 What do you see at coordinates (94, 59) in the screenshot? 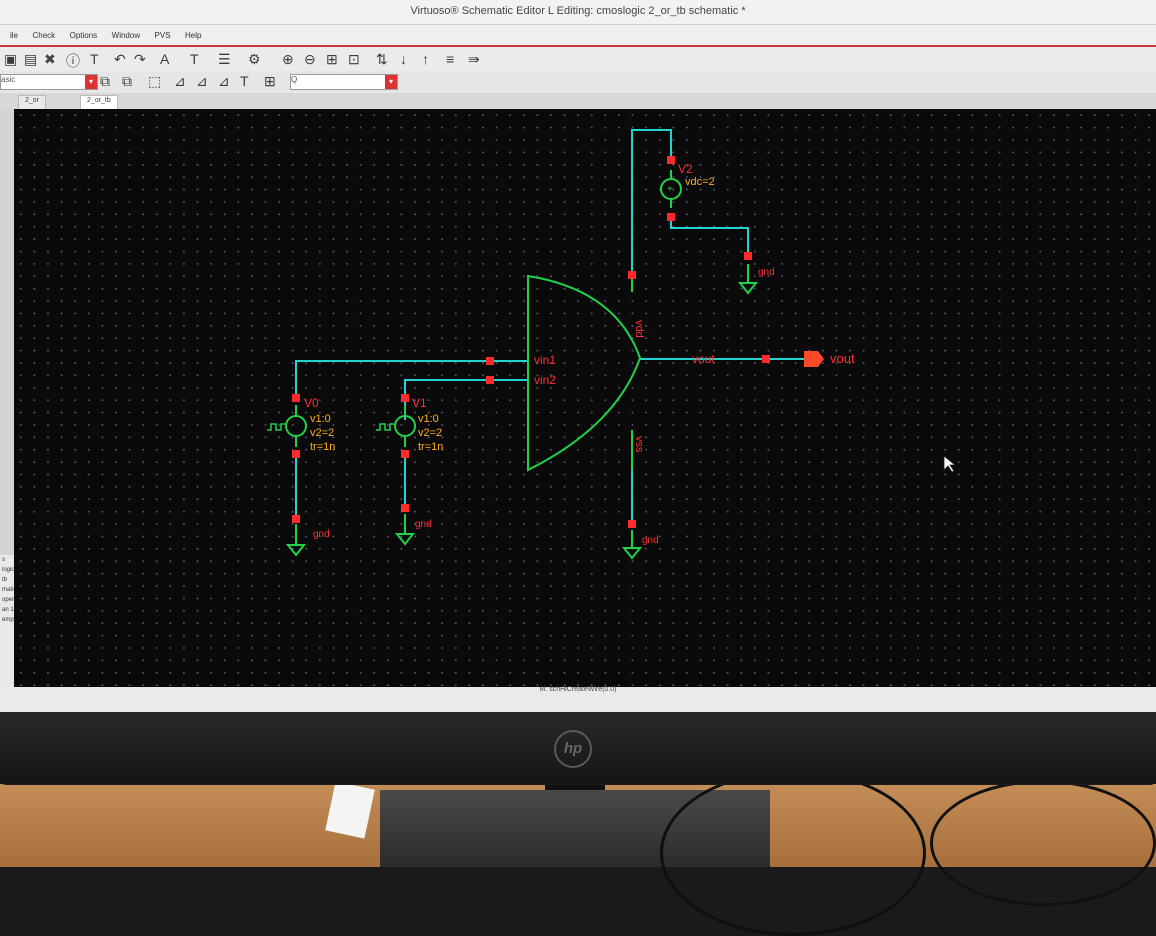
I see `text-icon: T` at bounding box center [94, 59].